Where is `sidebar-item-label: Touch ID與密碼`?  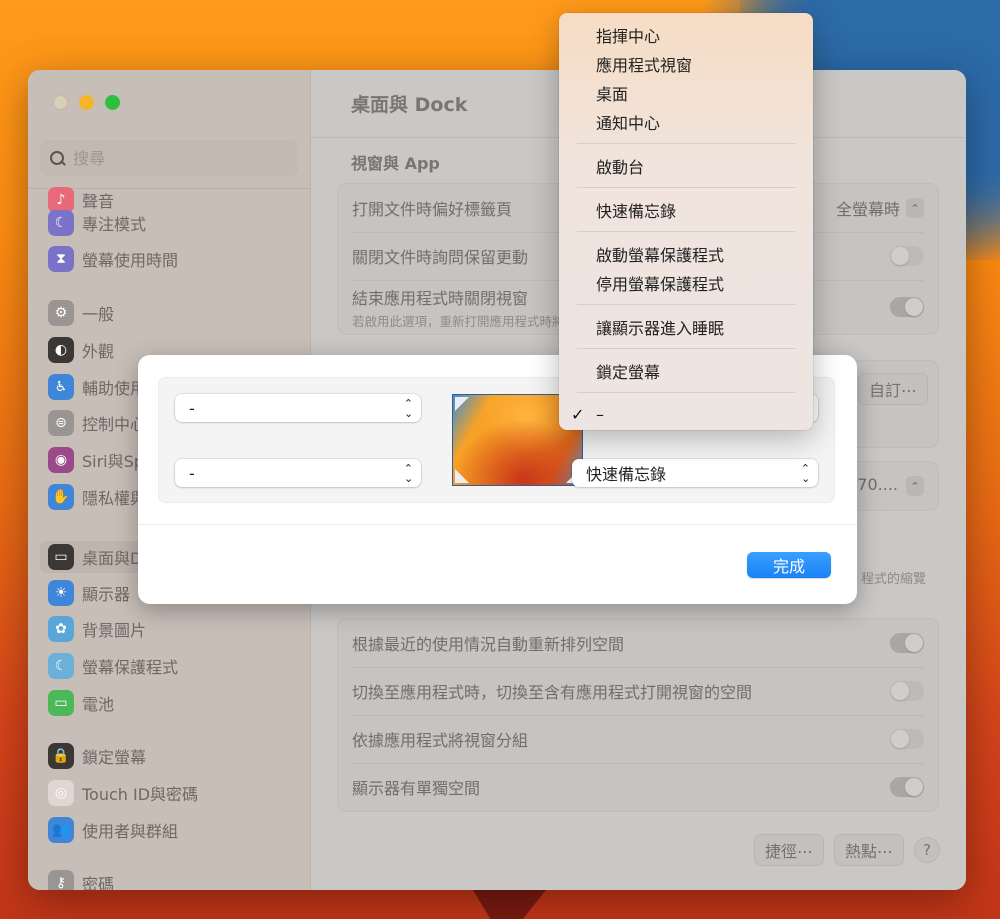
sidebar-item-label: Touch ID與密碼 is located at coordinates (140, 794).